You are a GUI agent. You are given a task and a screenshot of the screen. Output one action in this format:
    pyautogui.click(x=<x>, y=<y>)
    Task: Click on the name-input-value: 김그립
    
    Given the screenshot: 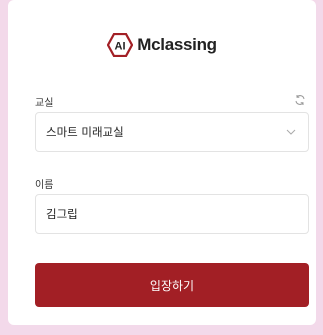 What is the action you would take?
    pyautogui.click(x=62, y=214)
    